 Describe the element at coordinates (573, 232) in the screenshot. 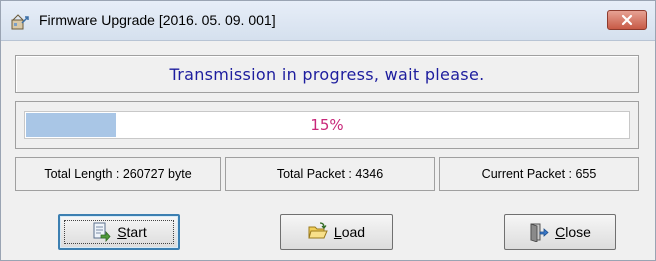

I see `close-button-label: Close` at that location.